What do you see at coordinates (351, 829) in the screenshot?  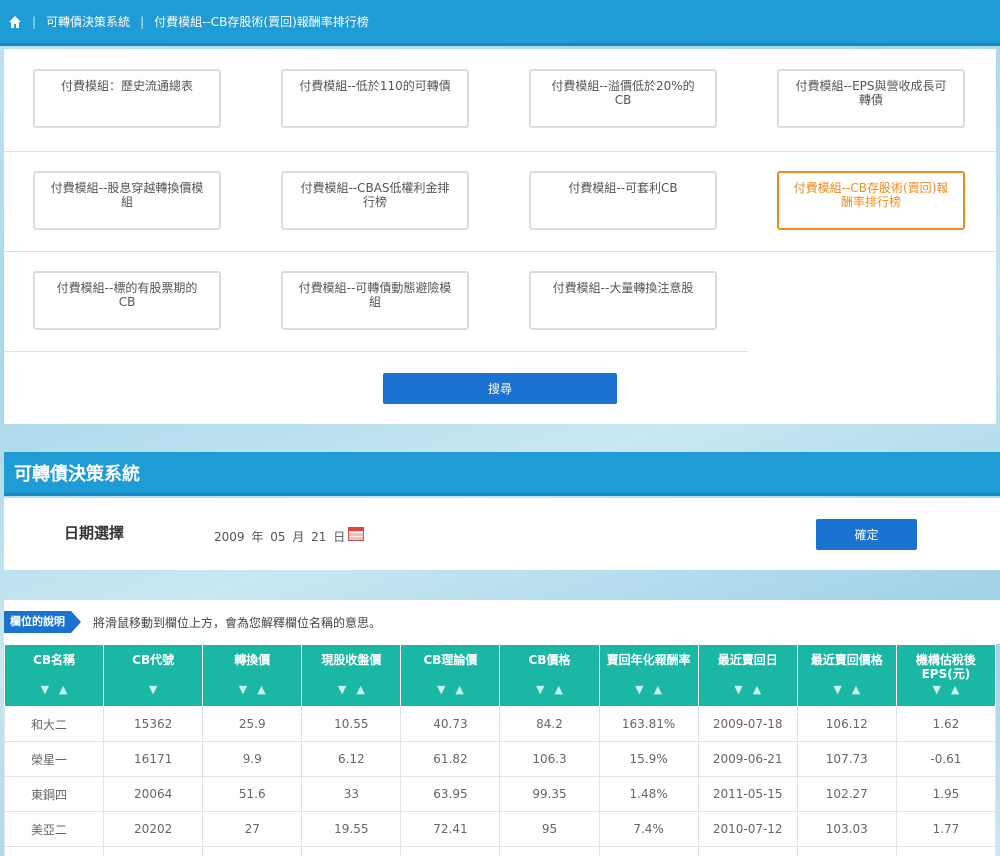 I see `table-cell: 19.55` at bounding box center [351, 829].